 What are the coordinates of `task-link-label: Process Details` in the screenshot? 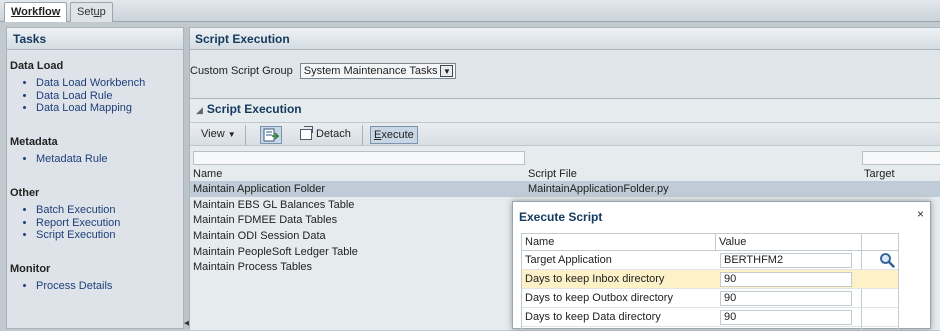 It's located at (74, 286).